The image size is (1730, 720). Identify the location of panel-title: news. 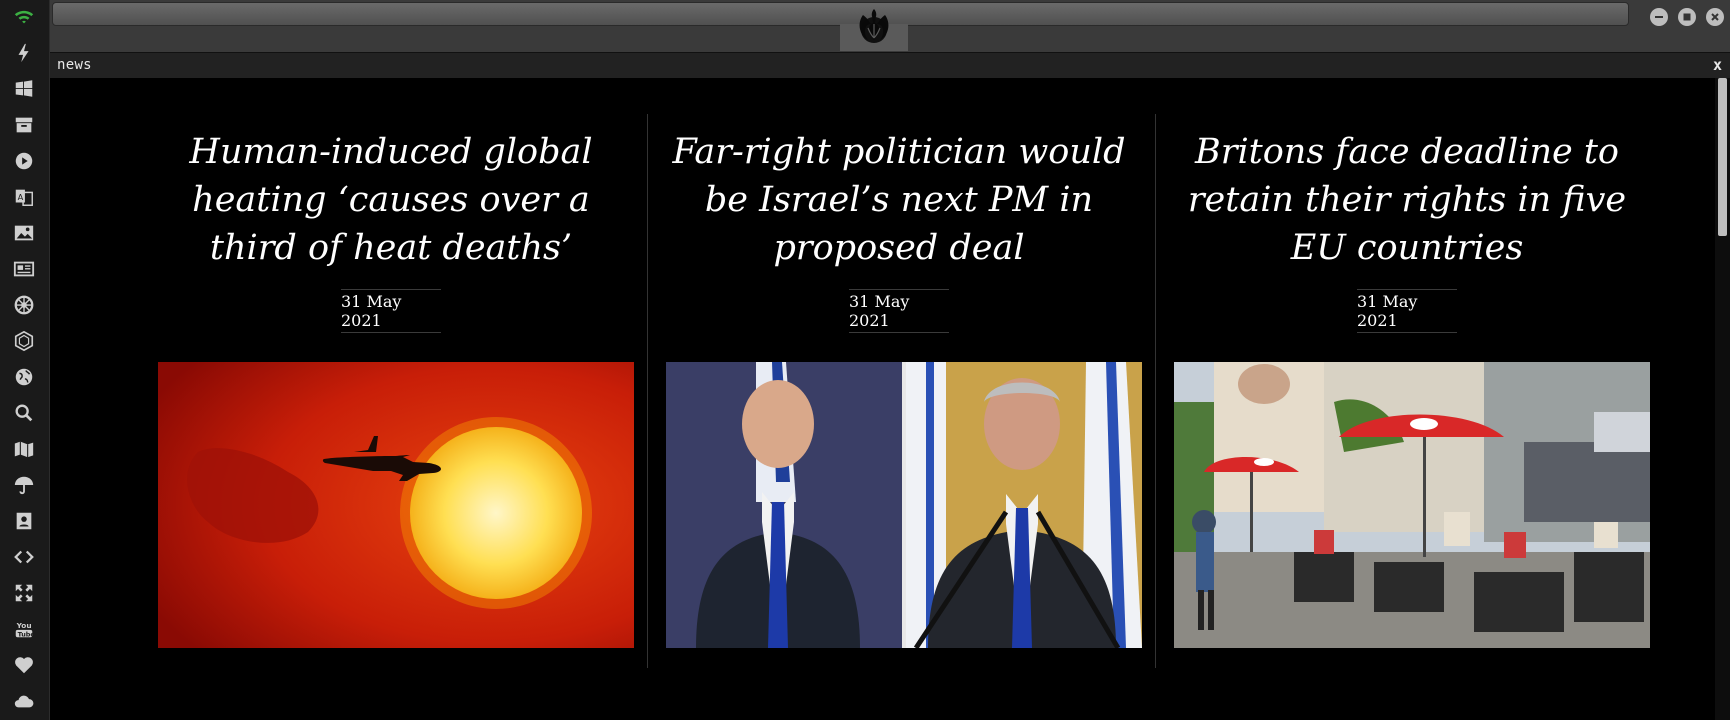
(74, 65).